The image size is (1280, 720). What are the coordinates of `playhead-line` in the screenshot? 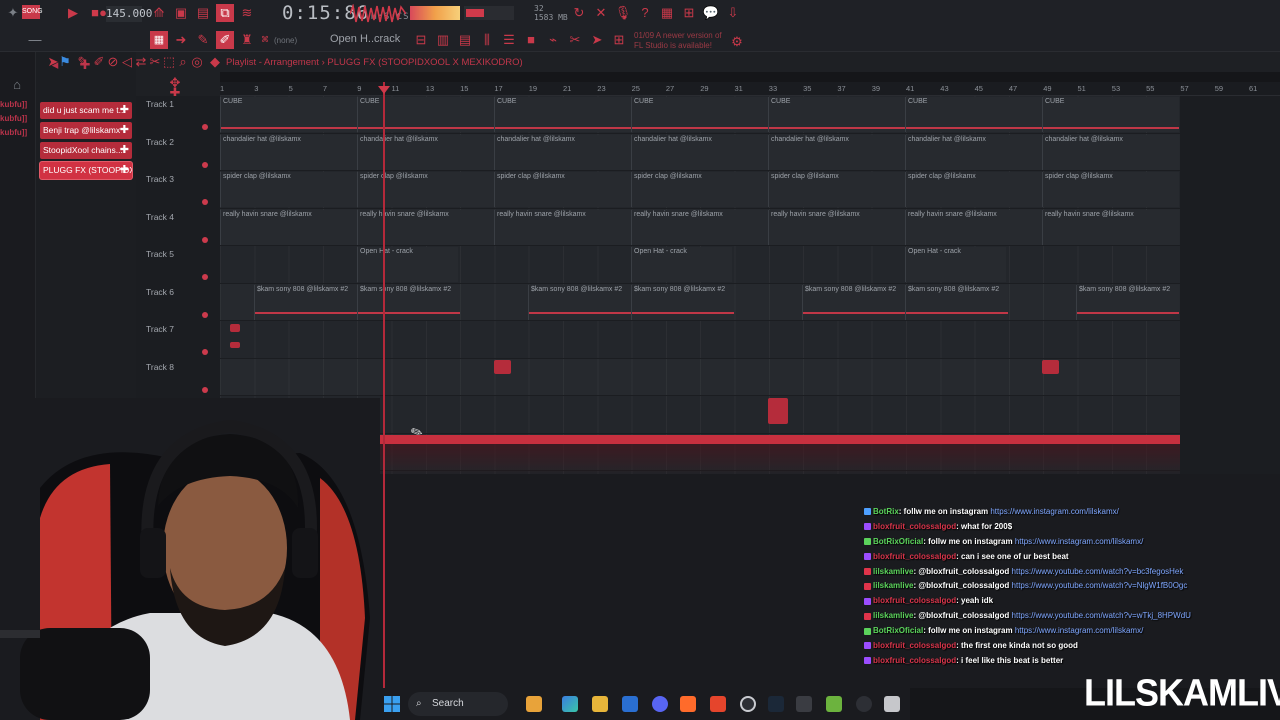 It's located at (384, 385).